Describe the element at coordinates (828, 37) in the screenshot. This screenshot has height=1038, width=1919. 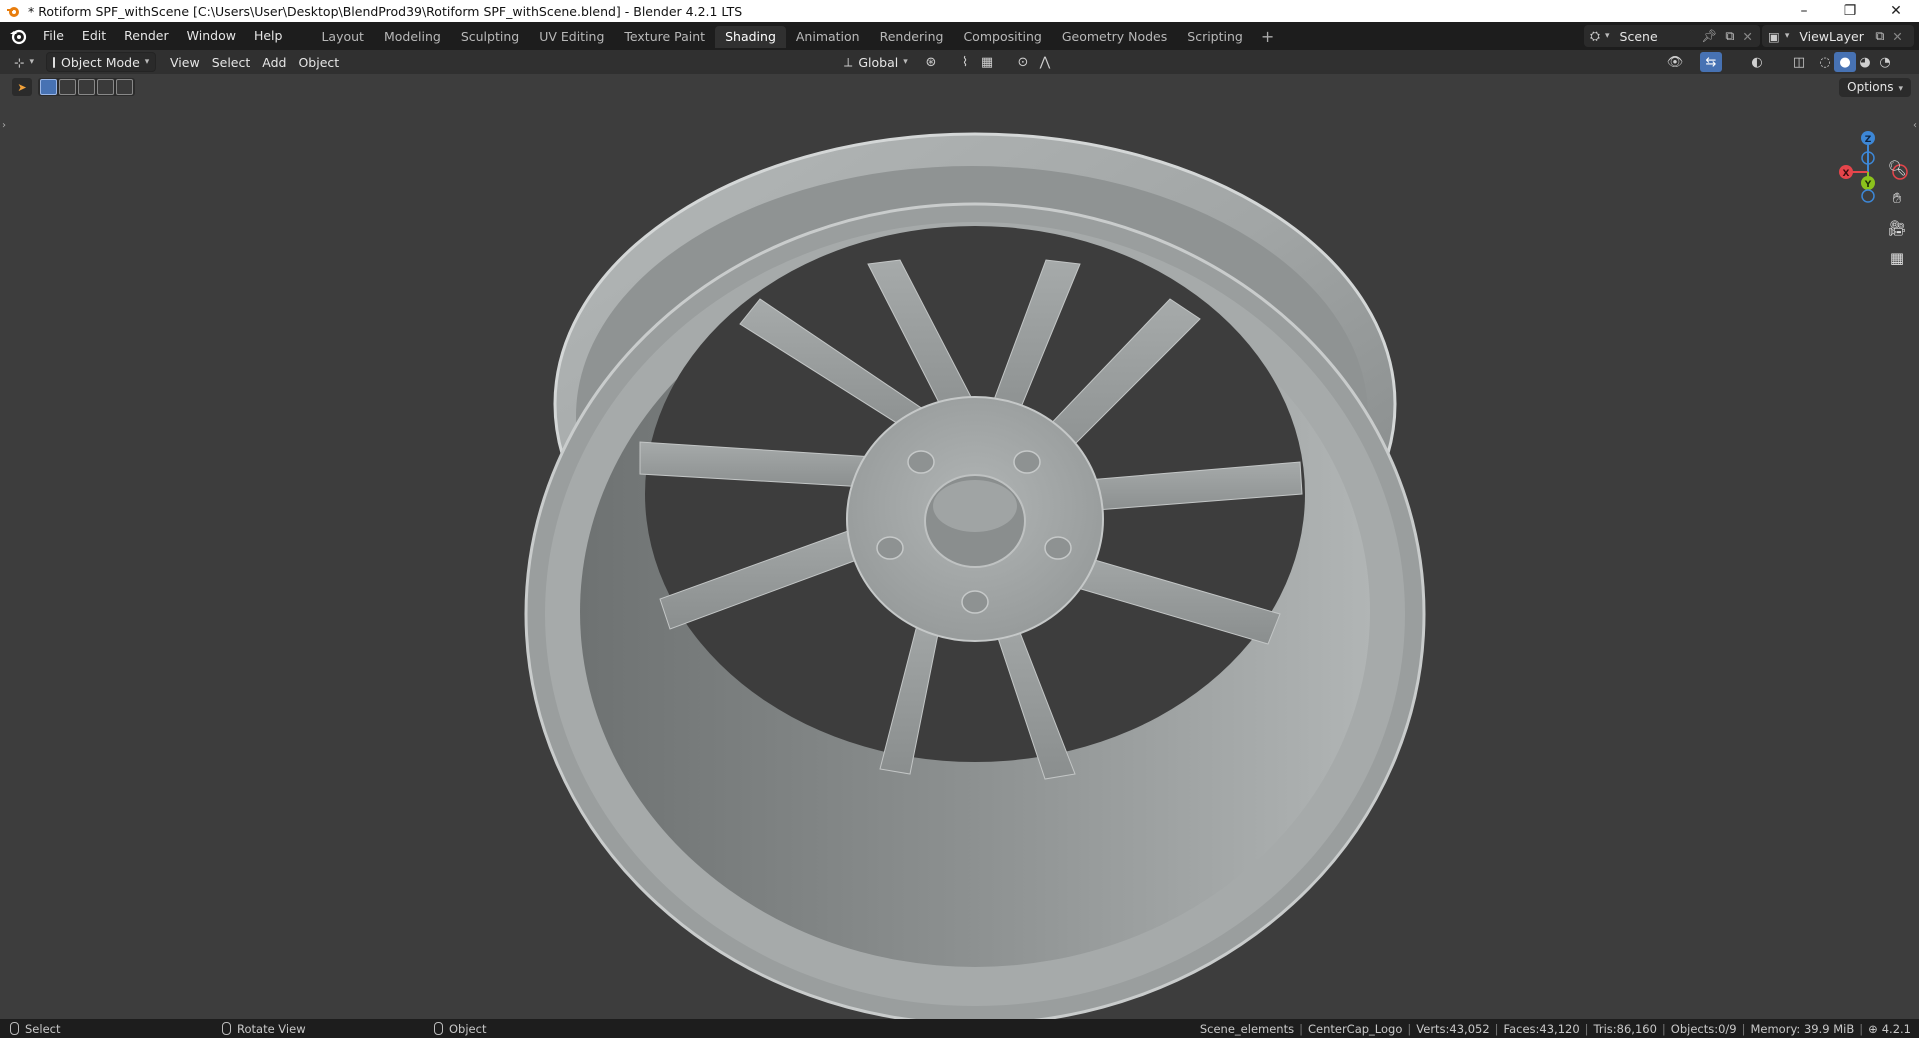
I see `tab-animation: Animation` at that location.